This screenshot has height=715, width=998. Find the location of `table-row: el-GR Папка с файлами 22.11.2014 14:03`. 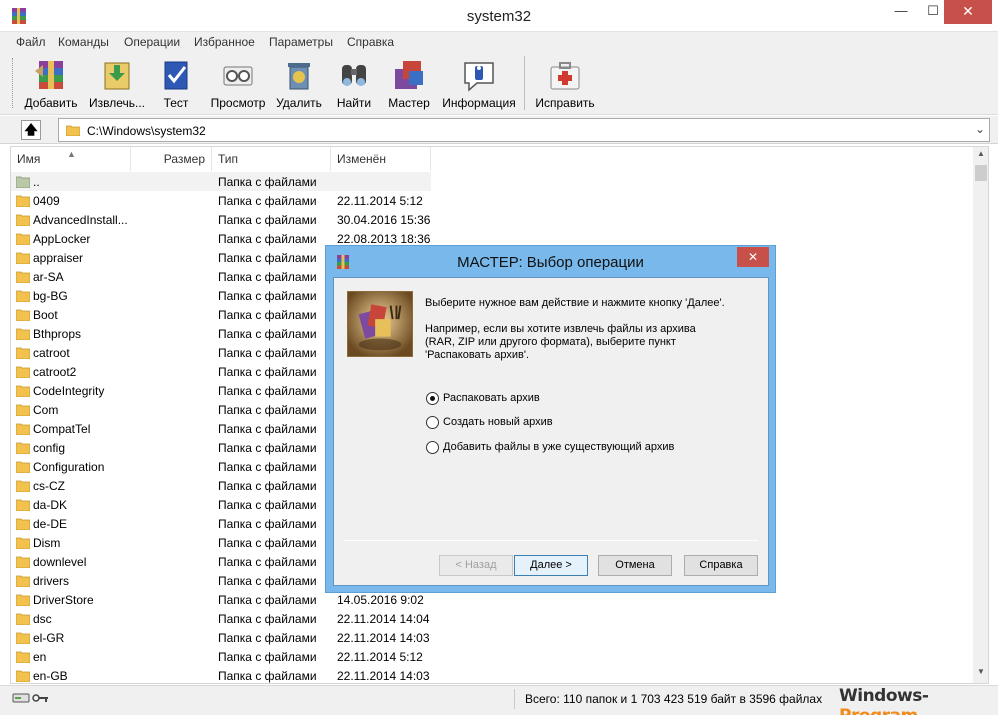

table-row: el-GR Папка с файлами 22.11.2014 14:03 is located at coordinates (492, 637).